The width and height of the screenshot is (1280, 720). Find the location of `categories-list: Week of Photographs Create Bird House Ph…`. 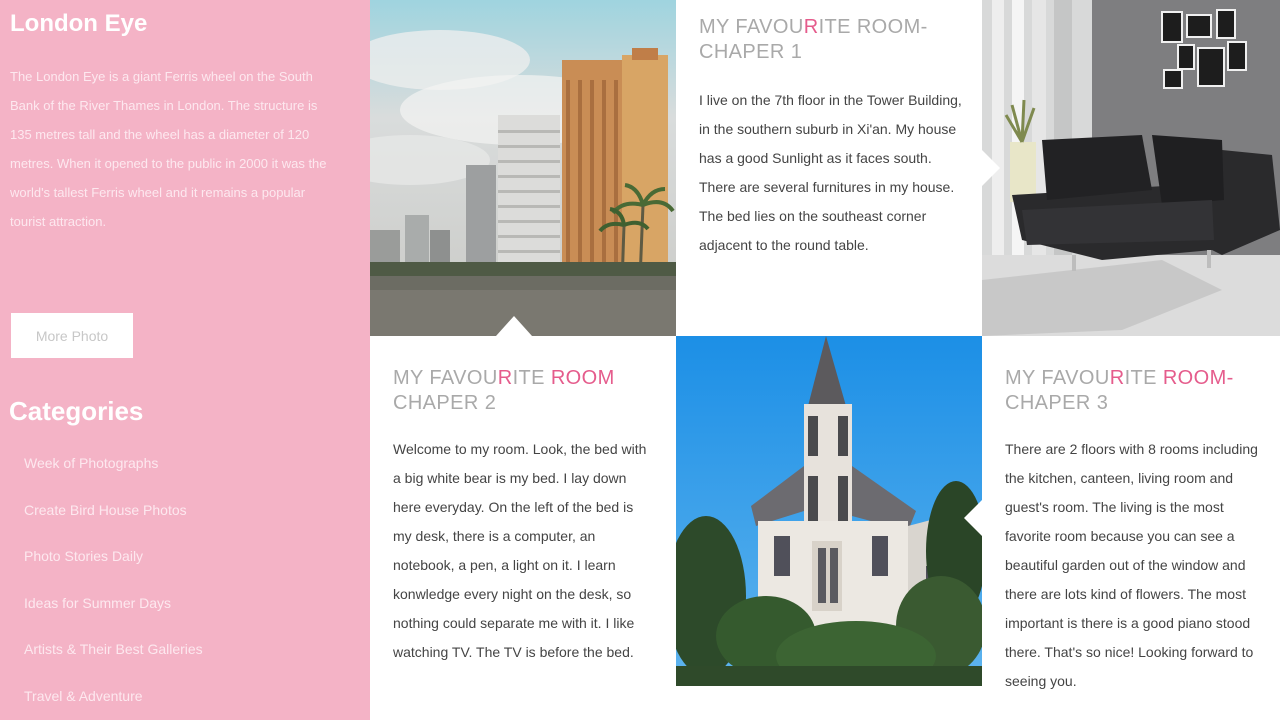

categories-list: Week of Photographs Create Bird House Ph… is located at coordinates (113, 587).